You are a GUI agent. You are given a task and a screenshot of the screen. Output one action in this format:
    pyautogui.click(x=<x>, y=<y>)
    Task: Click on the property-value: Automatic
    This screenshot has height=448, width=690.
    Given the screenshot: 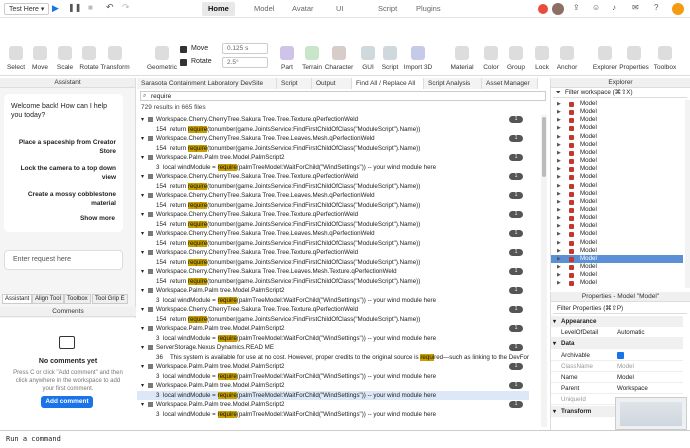 What is the action you would take?
    pyautogui.click(x=631, y=332)
    